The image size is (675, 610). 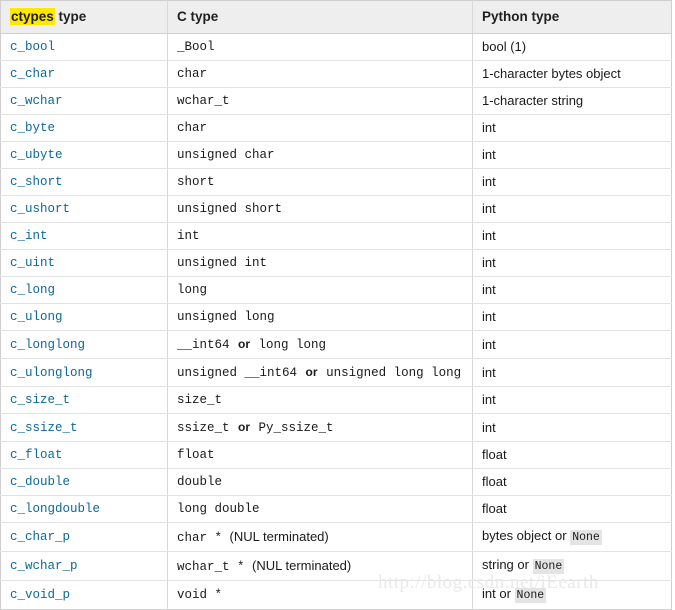 I want to click on table-header: ctypes type C type Python type, so click(x=336, y=17).